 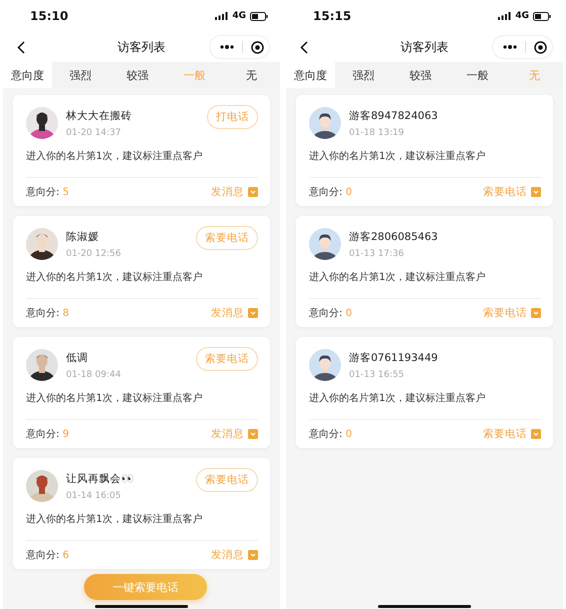 I want to click on visitor-name: 低调, so click(x=77, y=357).